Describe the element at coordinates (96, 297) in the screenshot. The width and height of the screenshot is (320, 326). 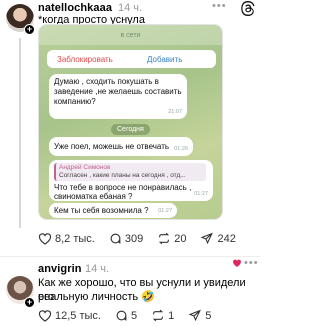
I see `post-text-line: реальную личность 🤣` at that location.